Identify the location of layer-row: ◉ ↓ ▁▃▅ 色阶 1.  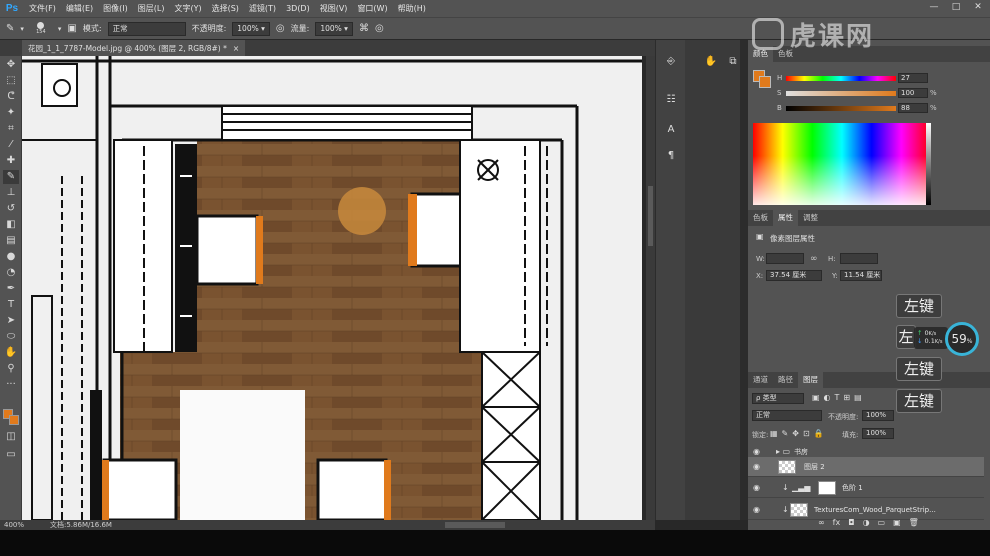
(866, 488).